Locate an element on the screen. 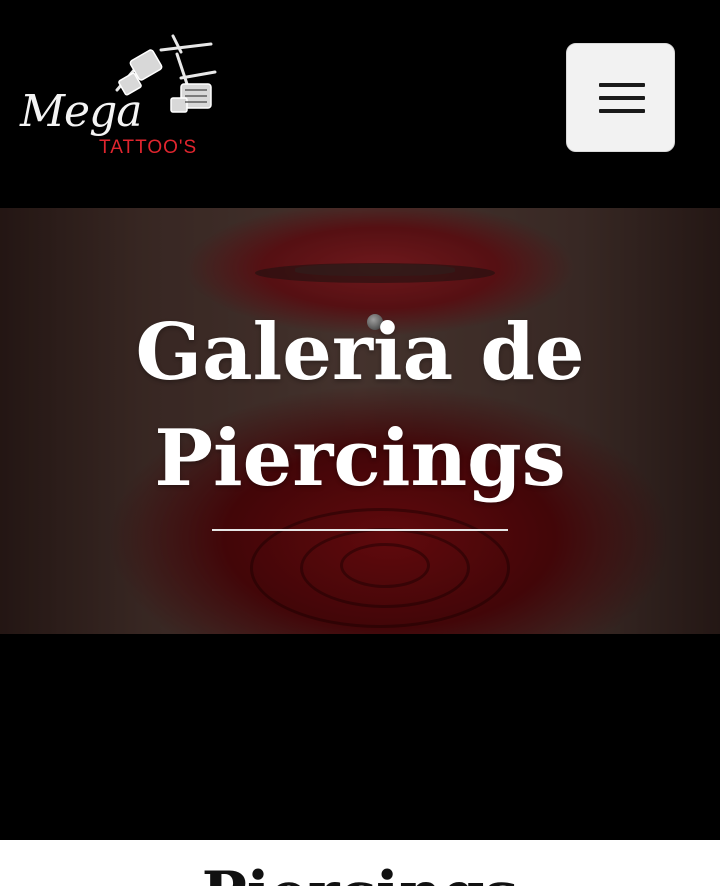  piercings-section: Piercings is located at coordinates (360, 863).